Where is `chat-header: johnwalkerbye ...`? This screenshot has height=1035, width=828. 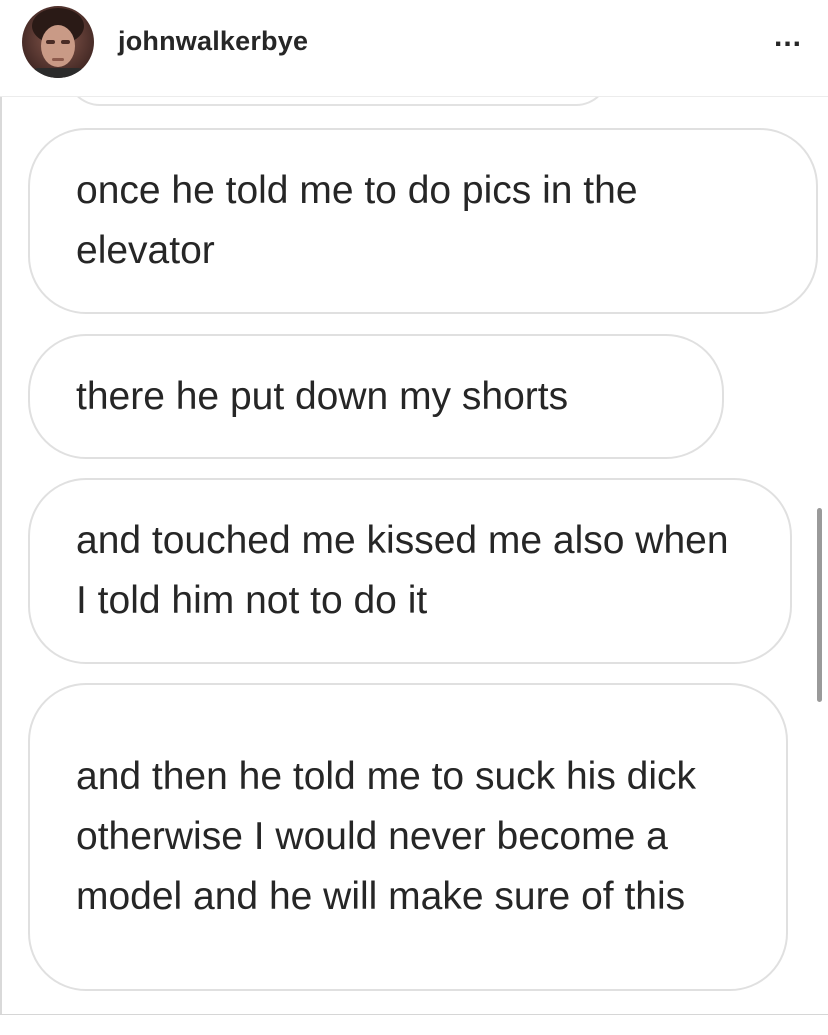 chat-header: johnwalkerbye ... is located at coordinates (414, 48).